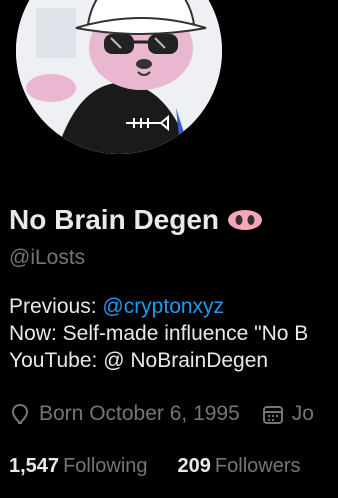  I want to click on bio-mention-link: @cryptonxyz, so click(163, 306).